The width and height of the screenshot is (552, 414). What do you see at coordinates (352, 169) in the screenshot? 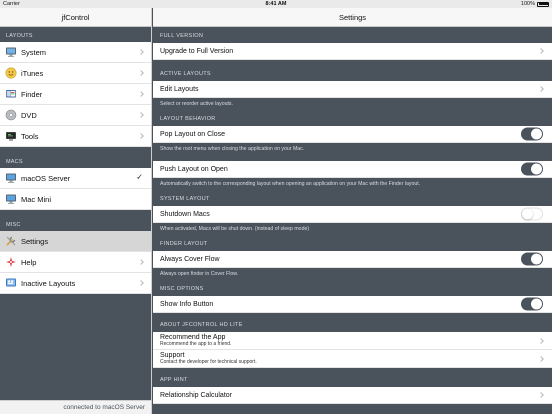
I see `push-layout-row: Push Layout on Open` at bounding box center [352, 169].